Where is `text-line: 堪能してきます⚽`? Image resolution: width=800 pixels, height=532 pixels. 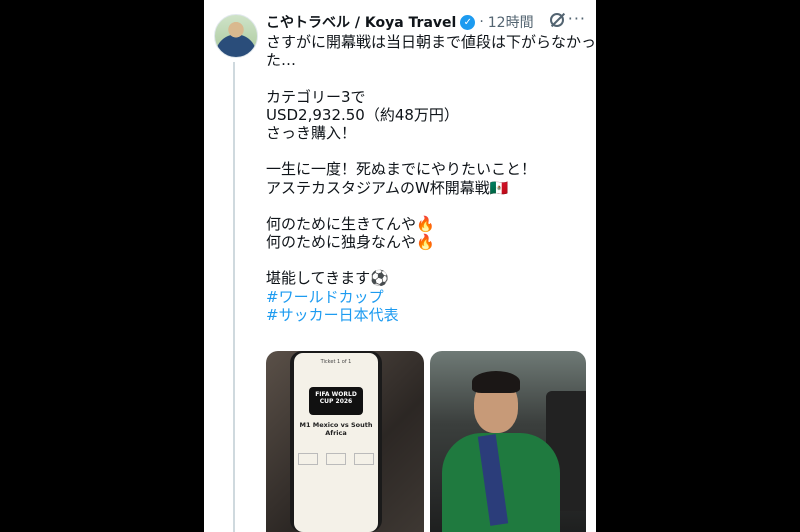
text-line: 堪能してきます⚽ is located at coordinates (327, 278).